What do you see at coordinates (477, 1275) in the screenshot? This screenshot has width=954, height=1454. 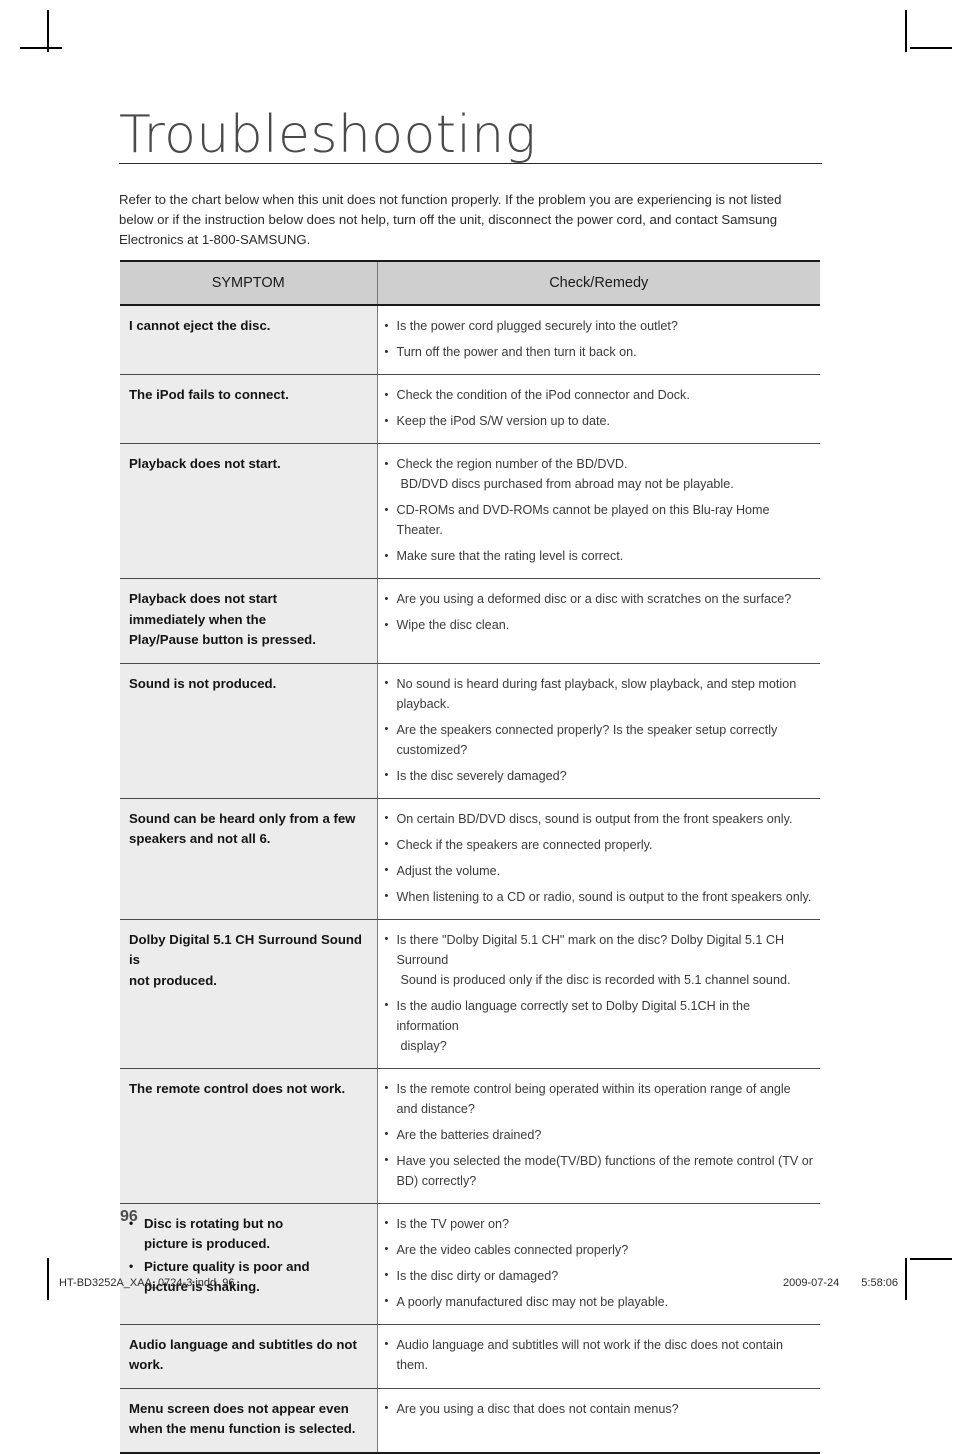 I see `remedy-bullet-line: Is the disc dirty or damaged?` at bounding box center [477, 1275].